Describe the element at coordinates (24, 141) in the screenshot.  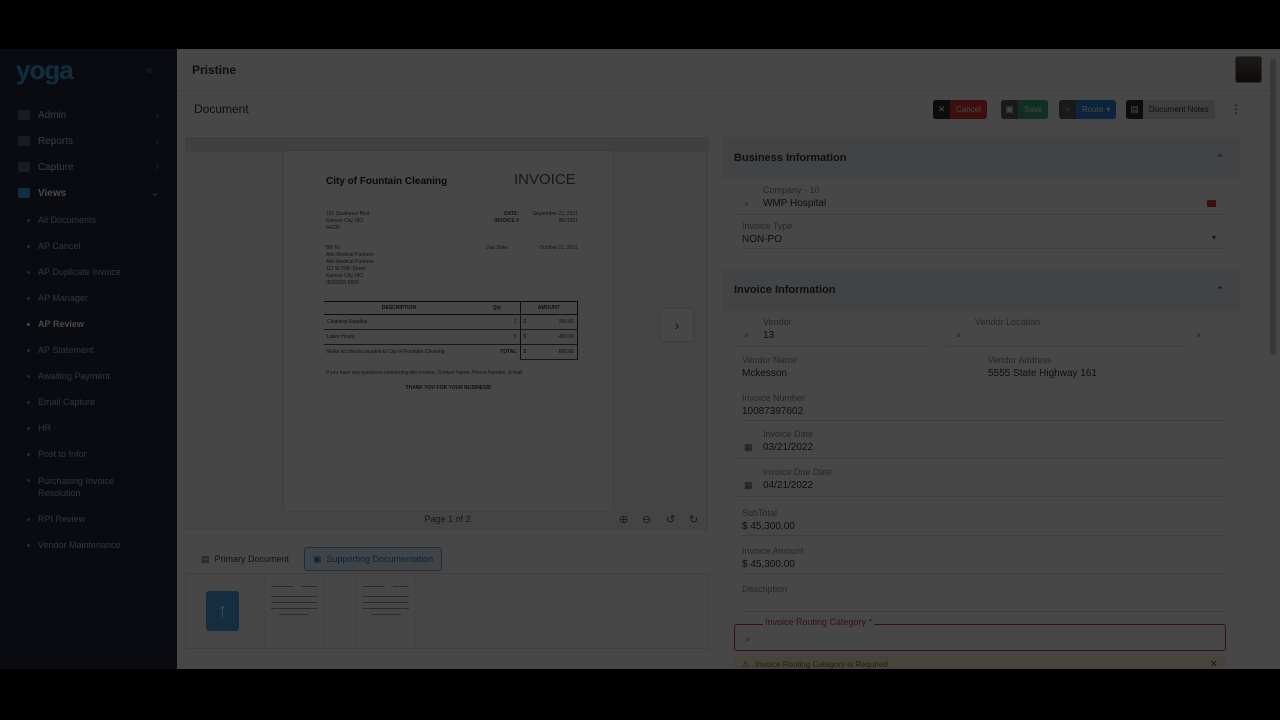
I see `reports-icon` at that location.